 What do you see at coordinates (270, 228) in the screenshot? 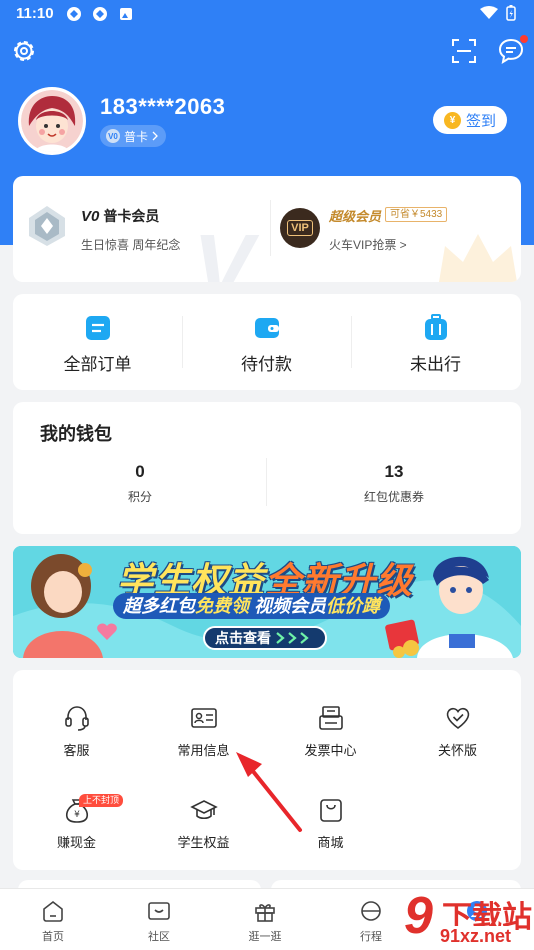
I see `divider` at bounding box center [270, 228].